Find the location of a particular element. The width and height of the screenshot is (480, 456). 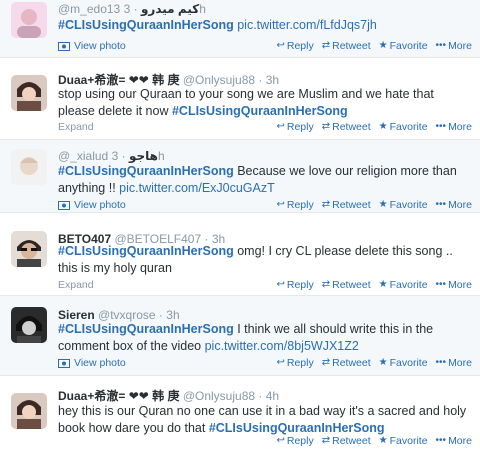

photo-url-link: pic.twitter.com/fLfdJqs7jh is located at coordinates (307, 25).